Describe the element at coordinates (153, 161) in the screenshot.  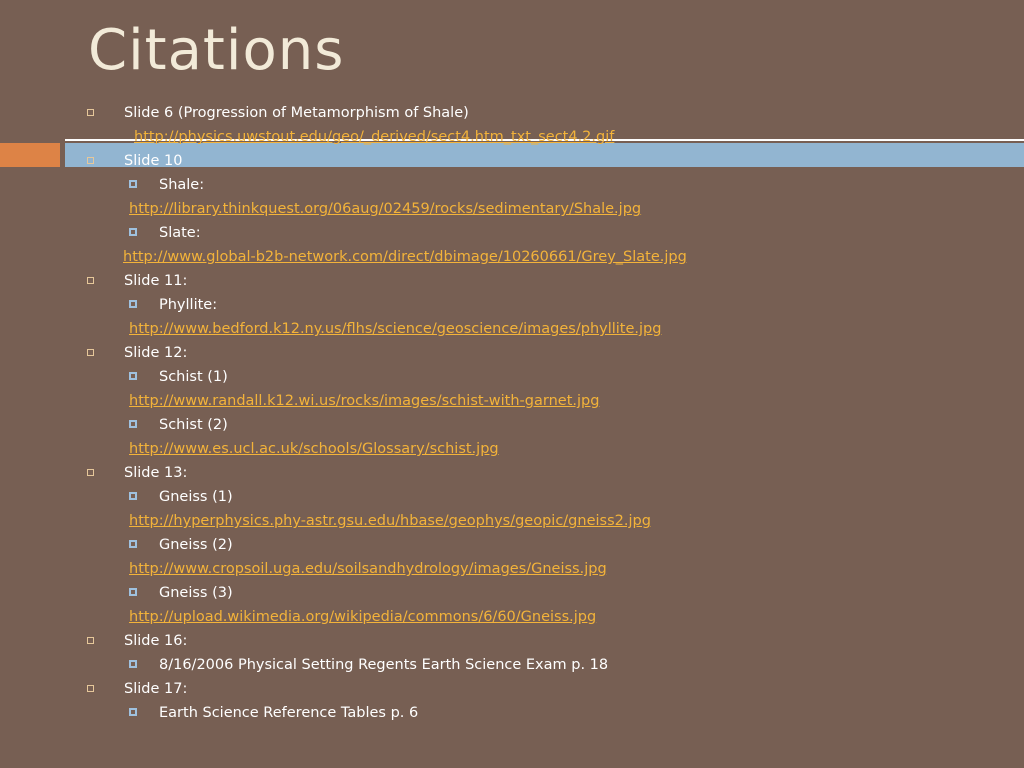
I see `list-item-text: Slide 10` at that location.